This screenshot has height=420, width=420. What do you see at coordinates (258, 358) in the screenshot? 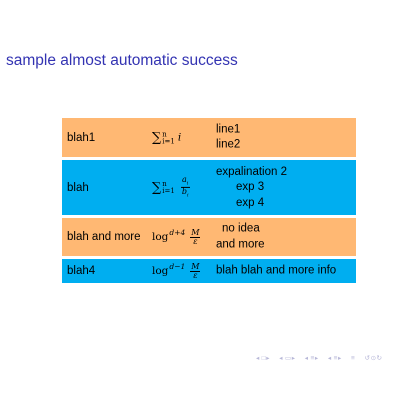
I see `nav-prev-frame-icon: ◂` at bounding box center [258, 358].